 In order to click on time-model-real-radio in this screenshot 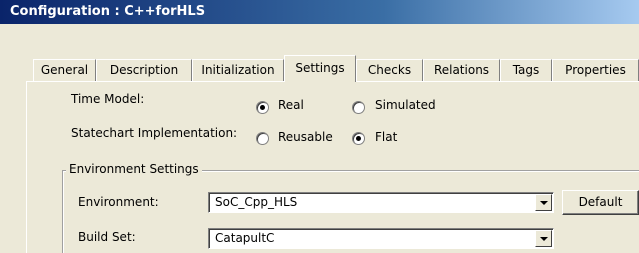, I will do `click(262, 107)`.